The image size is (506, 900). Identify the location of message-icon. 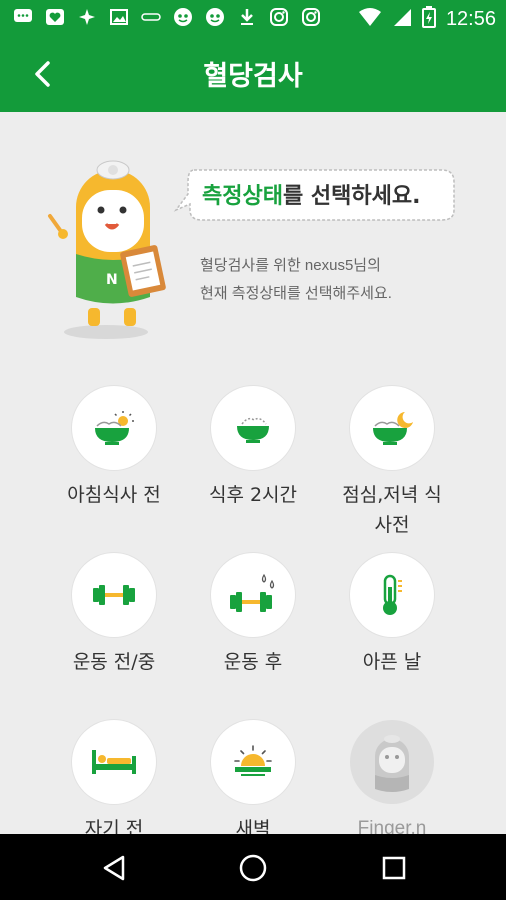
(23, 17).